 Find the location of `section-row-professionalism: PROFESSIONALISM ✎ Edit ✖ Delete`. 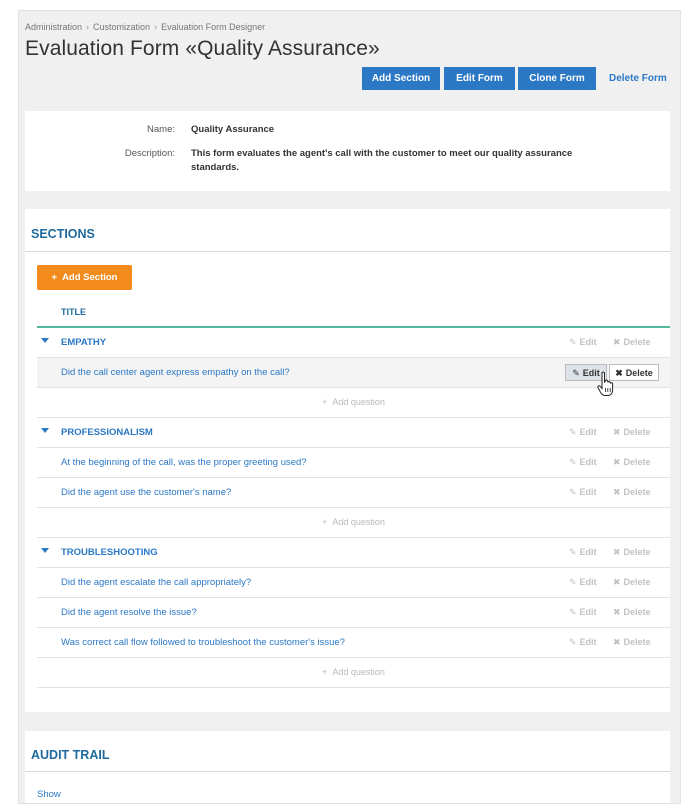

section-row-professionalism: PROFESSIONALISM ✎ Edit ✖ Delete is located at coordinates (353, 433).